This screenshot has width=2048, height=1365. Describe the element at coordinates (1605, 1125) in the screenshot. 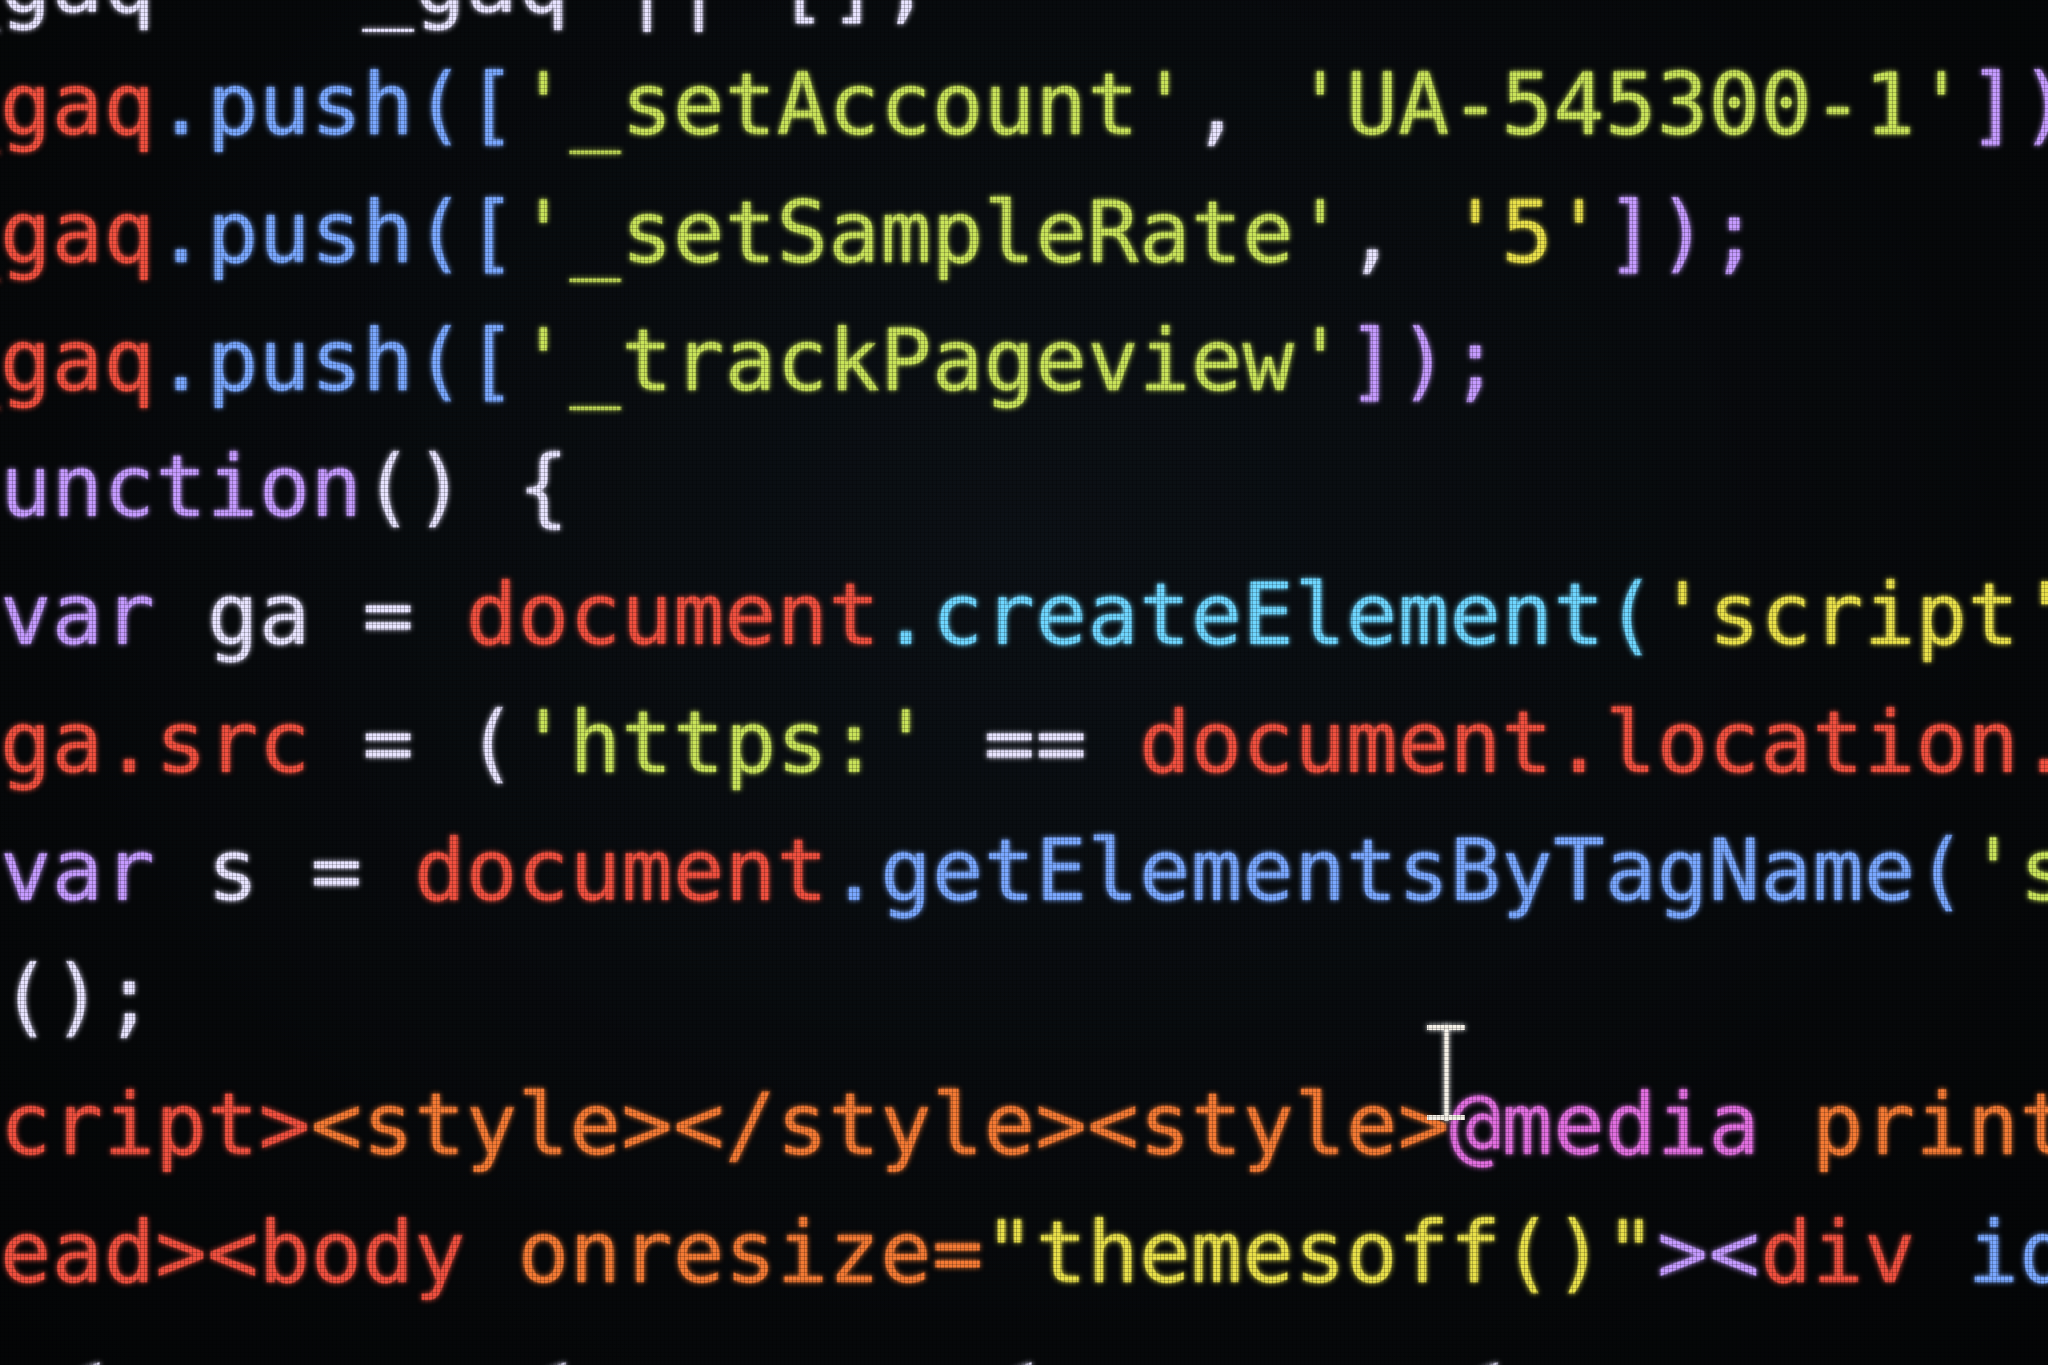

I see `code-token: @media` at that location.